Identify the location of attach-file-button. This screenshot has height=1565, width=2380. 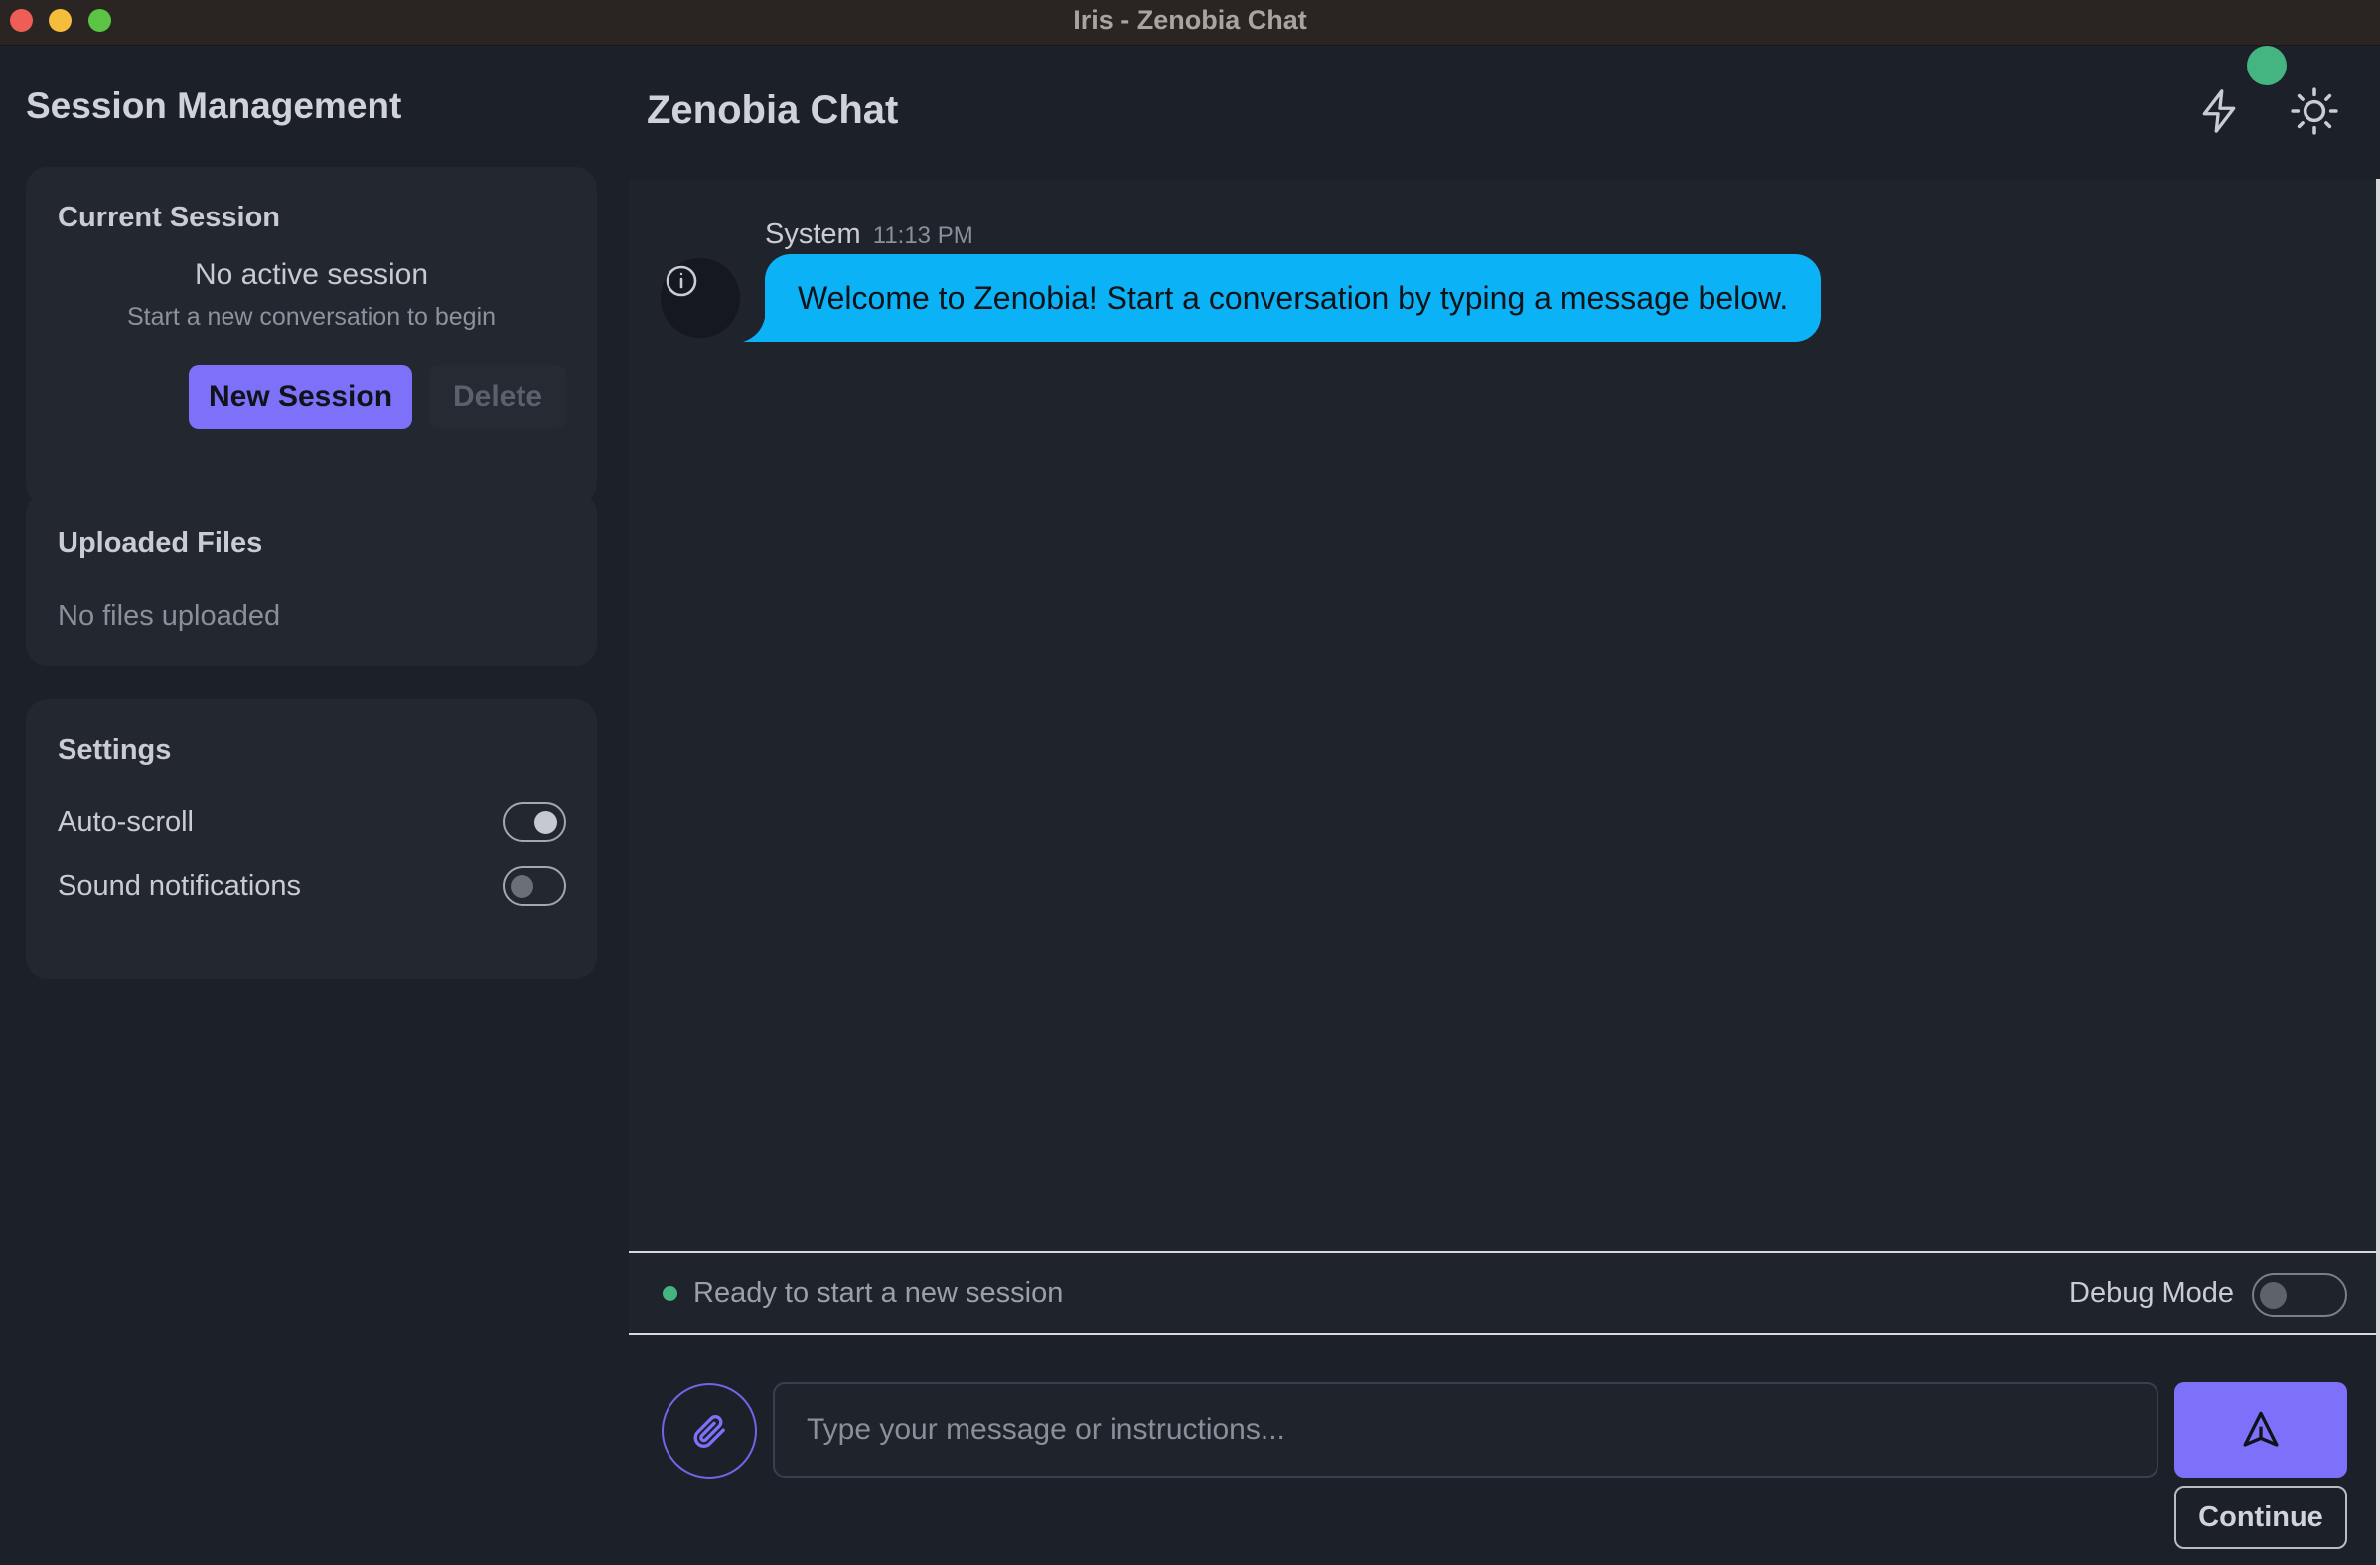
(709, 1431).